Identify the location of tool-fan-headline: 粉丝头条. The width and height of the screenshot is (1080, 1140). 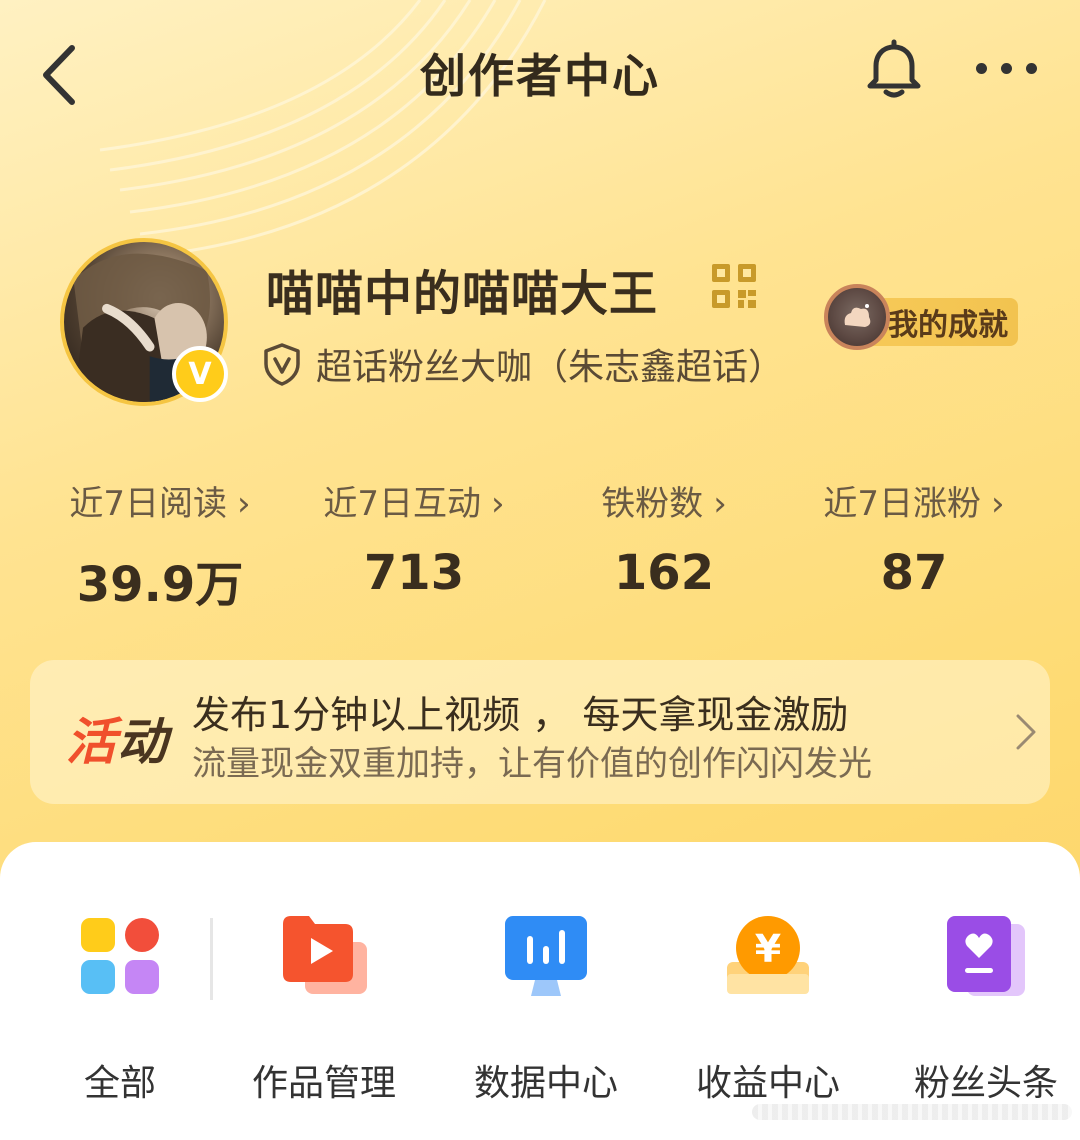
(983, 1009).